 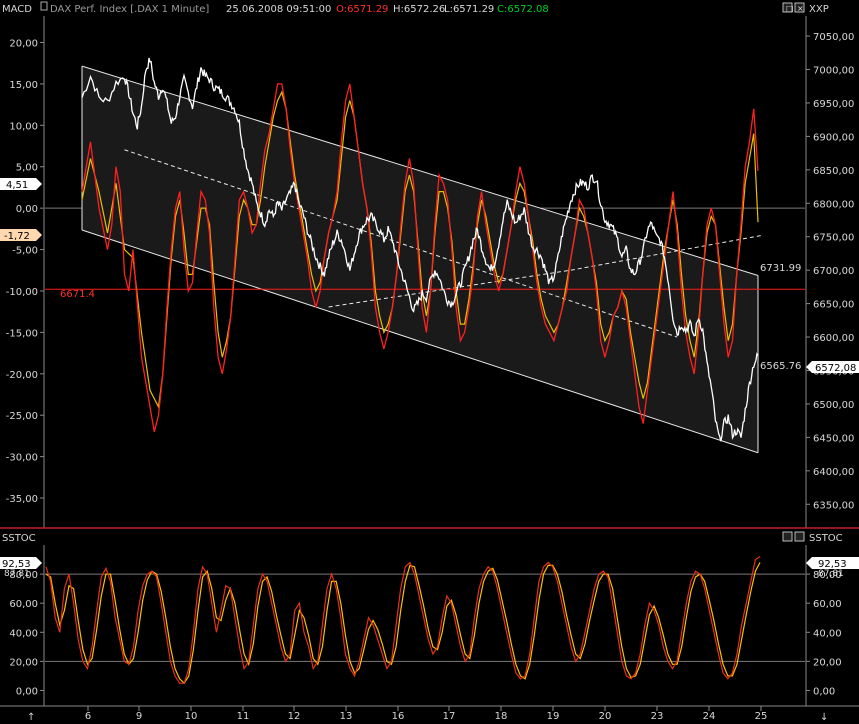 What do you see at coordinates (501, 716) in the screenshot?
I see `x-tick-label: 18` at bounding box center [501, 716].